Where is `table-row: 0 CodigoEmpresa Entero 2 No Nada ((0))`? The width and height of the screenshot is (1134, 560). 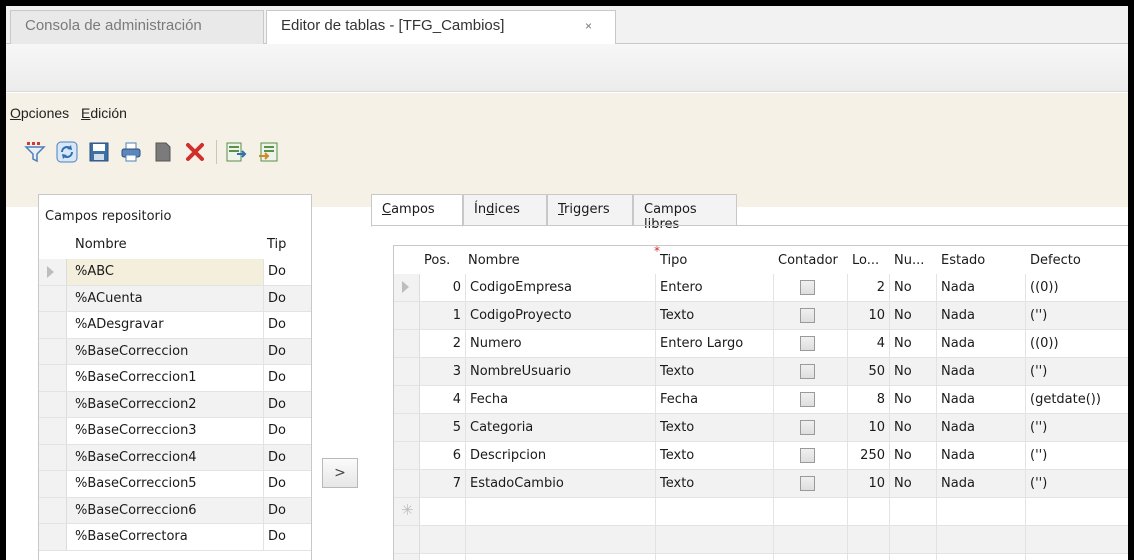
table-row: 0 CodigoEmpresa Entero 2 No Nada ((0)) is located at coordinates (761, 288).